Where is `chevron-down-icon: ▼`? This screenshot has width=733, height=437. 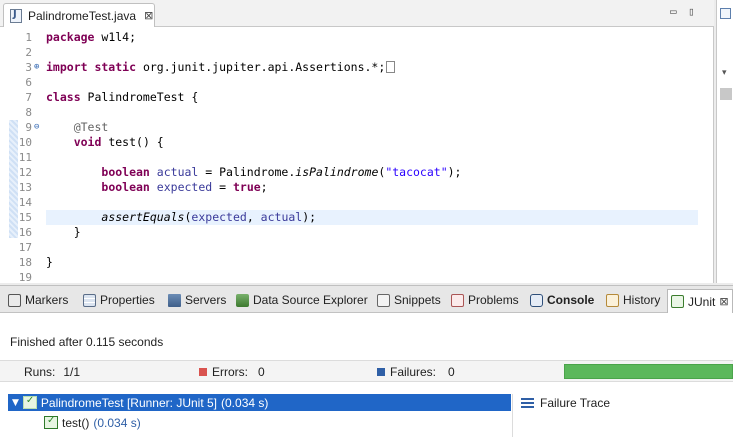
chevron-down-icon: ▼ is located at coordinates (15, 403).